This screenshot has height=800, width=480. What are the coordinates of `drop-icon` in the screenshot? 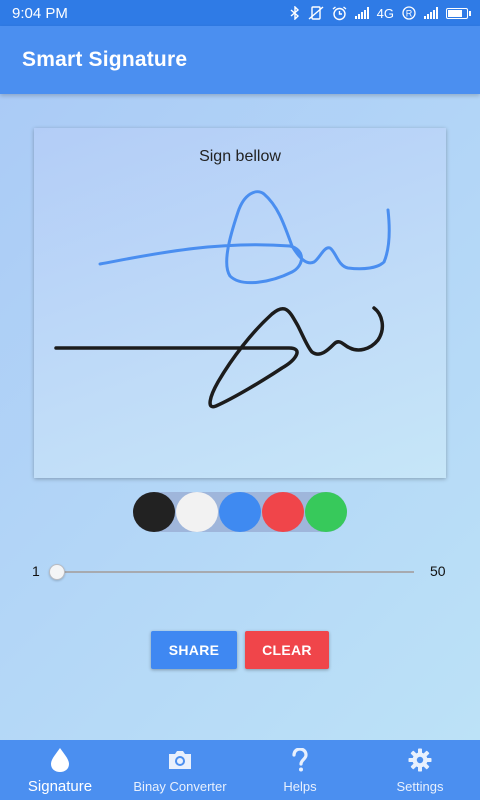 It's located at (60, 760).